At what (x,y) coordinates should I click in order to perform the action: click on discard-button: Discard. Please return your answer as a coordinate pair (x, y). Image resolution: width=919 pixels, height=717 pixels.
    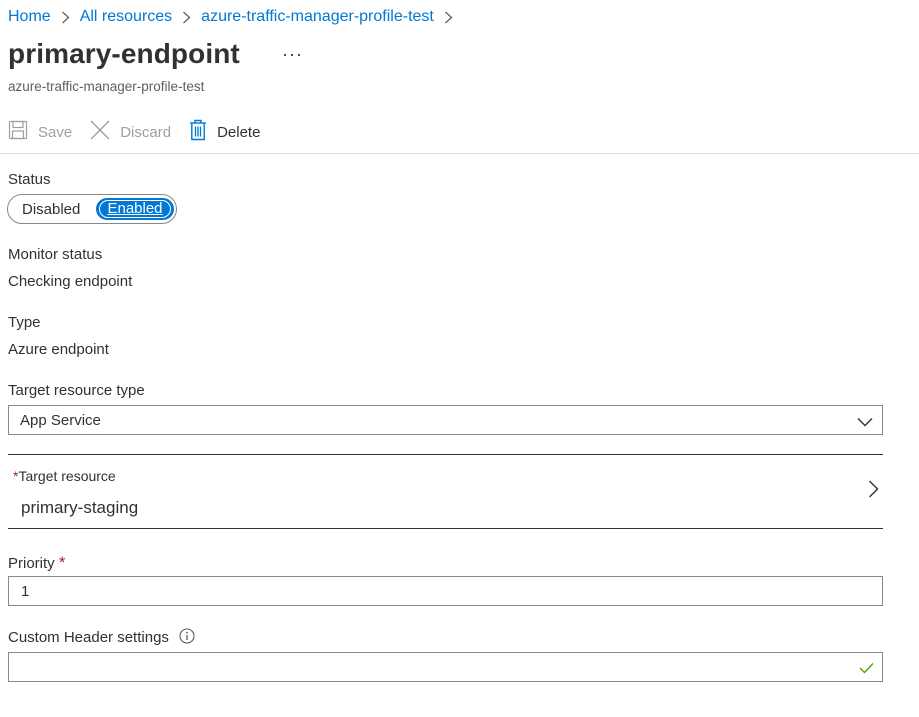
    Looking at the image, I should click on (130, 132).